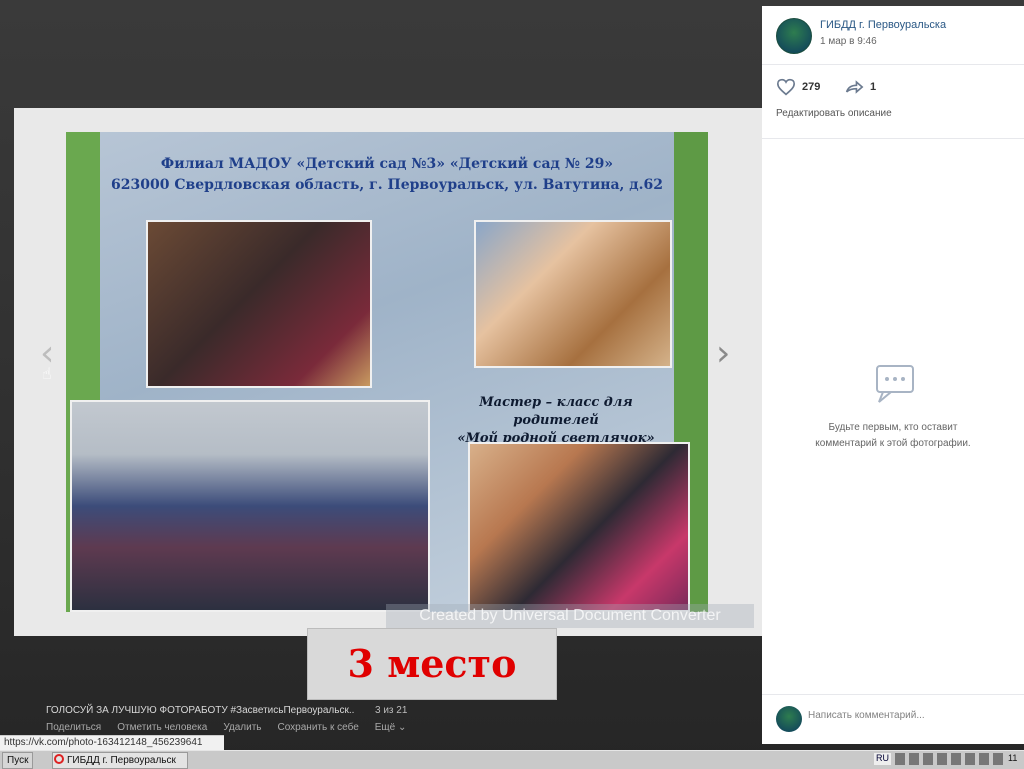 This screenshot has height=769, width=1024. Describe the element at coordinates (893, 35) in the screenshot. I see `post-header: ГИБДД г. Первоуральска 1 мар в 9:46` at that location.